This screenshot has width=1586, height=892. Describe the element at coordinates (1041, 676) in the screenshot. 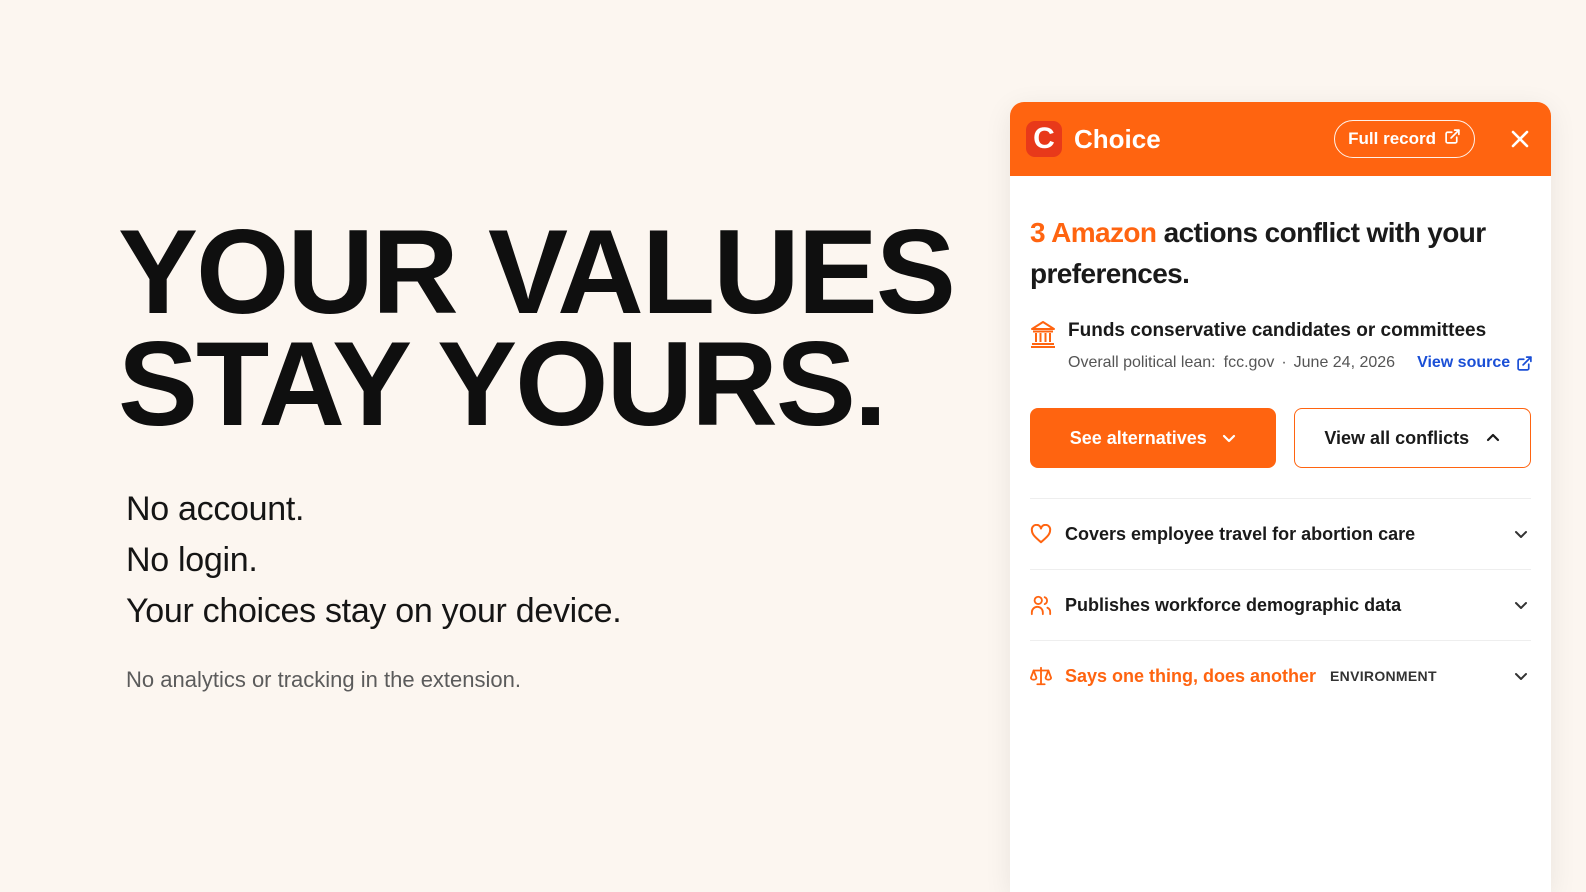

I see `scale-icon` at that location.